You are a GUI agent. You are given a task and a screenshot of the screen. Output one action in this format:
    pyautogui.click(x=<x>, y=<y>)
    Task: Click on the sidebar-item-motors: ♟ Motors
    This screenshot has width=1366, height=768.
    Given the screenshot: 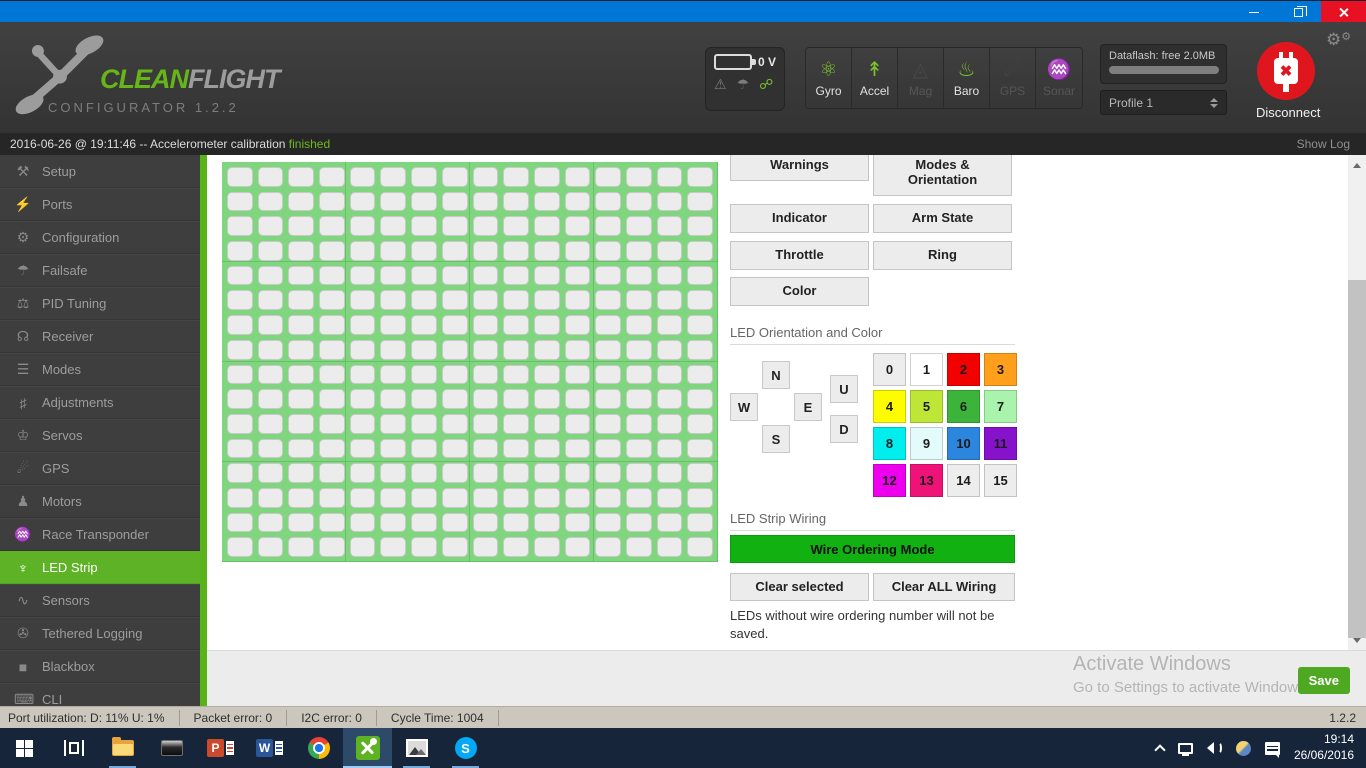 What is the action you would take?
    pyautogui.click(x=100, y=501)
    